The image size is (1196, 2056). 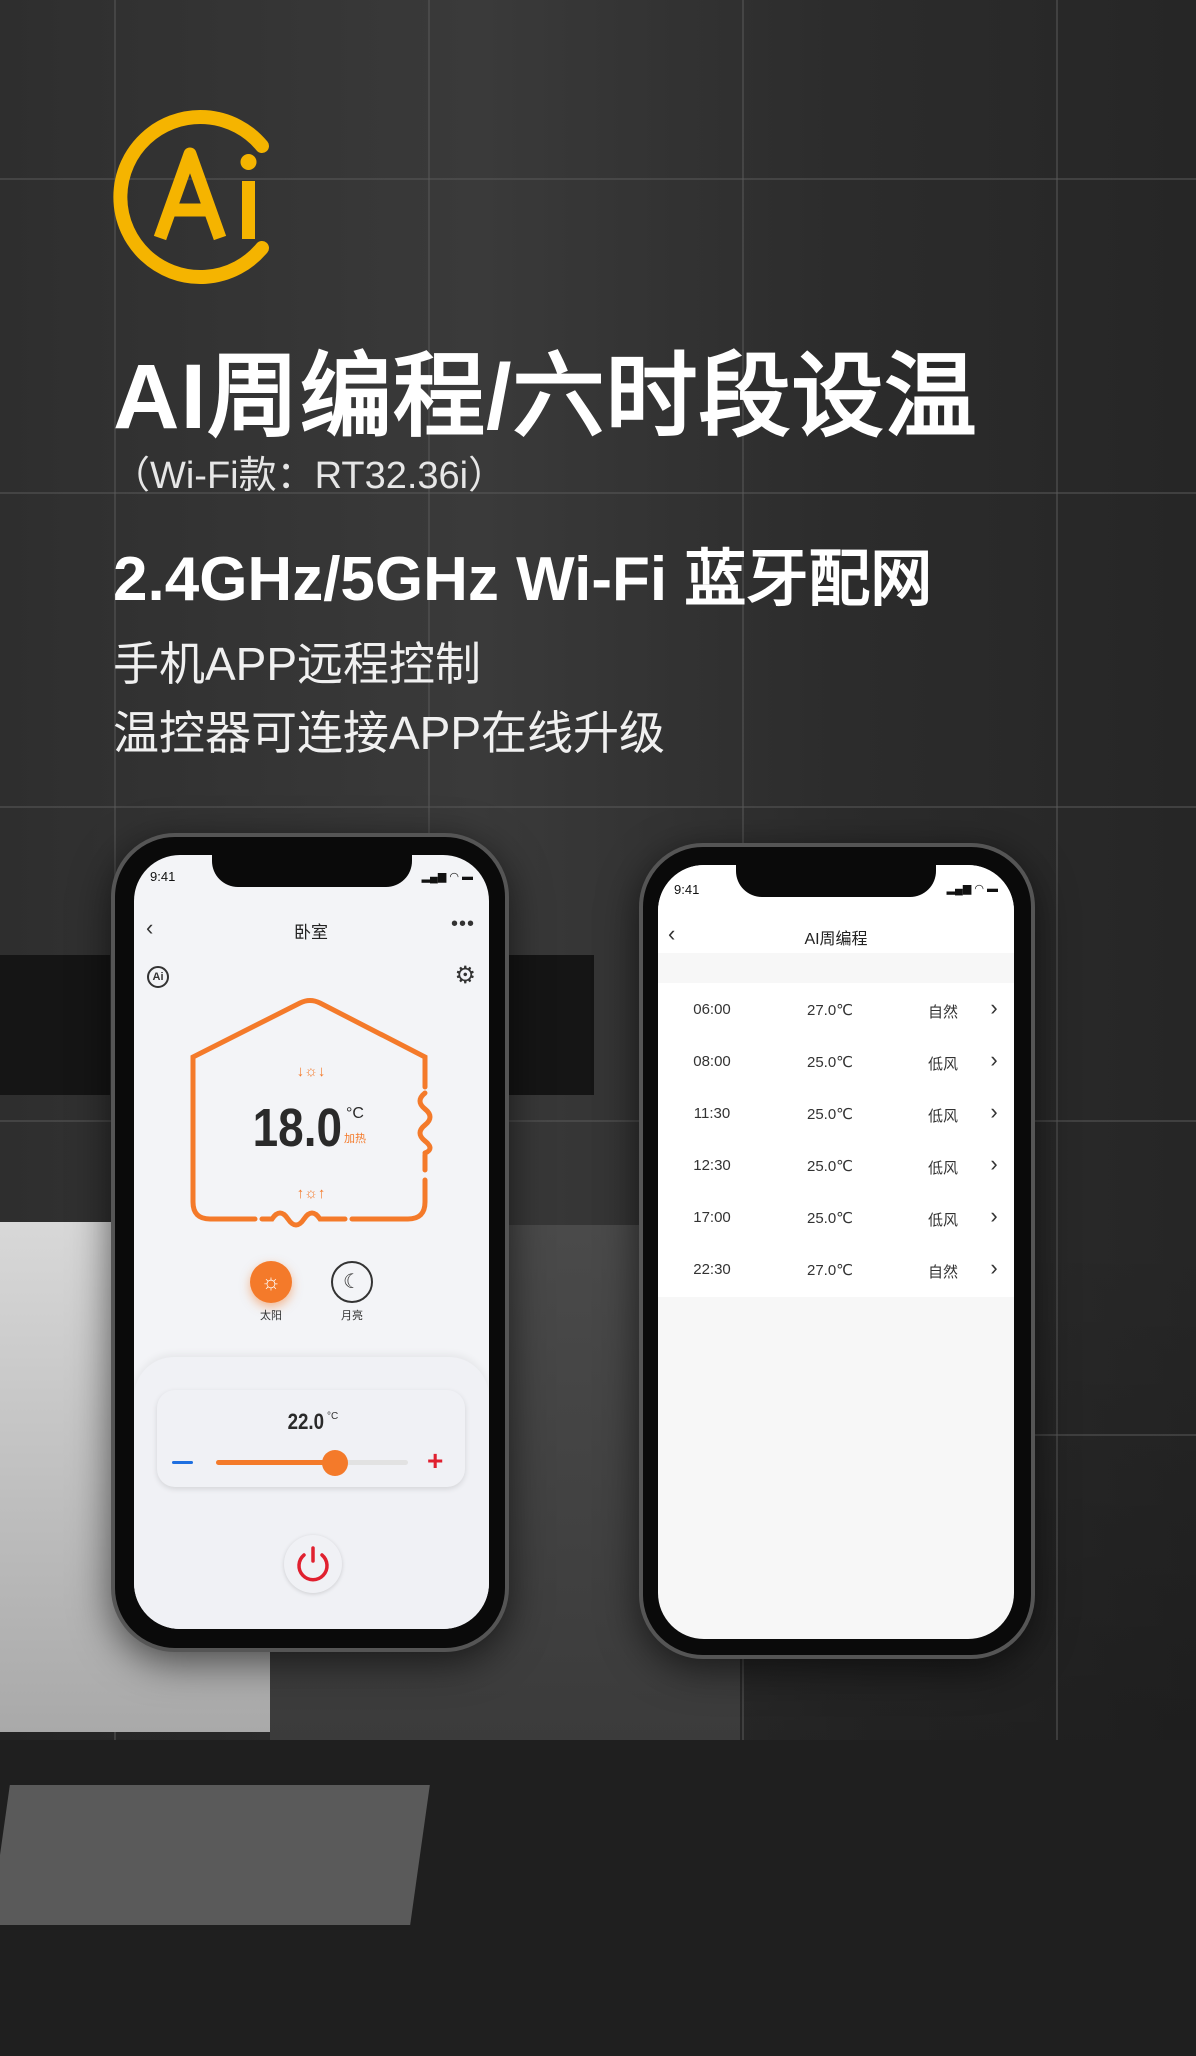 I want to click on power-button, so click(x=313, y=1564).